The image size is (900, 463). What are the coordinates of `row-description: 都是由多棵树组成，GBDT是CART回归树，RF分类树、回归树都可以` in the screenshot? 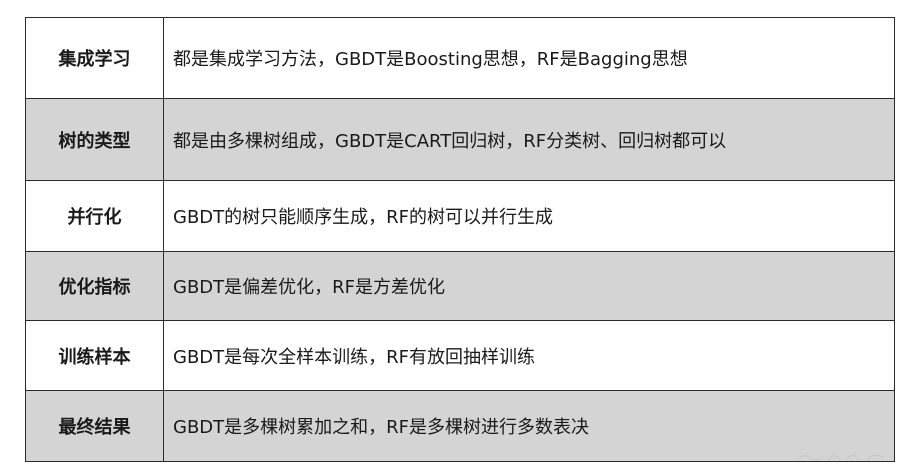 It's located at (529, 139).